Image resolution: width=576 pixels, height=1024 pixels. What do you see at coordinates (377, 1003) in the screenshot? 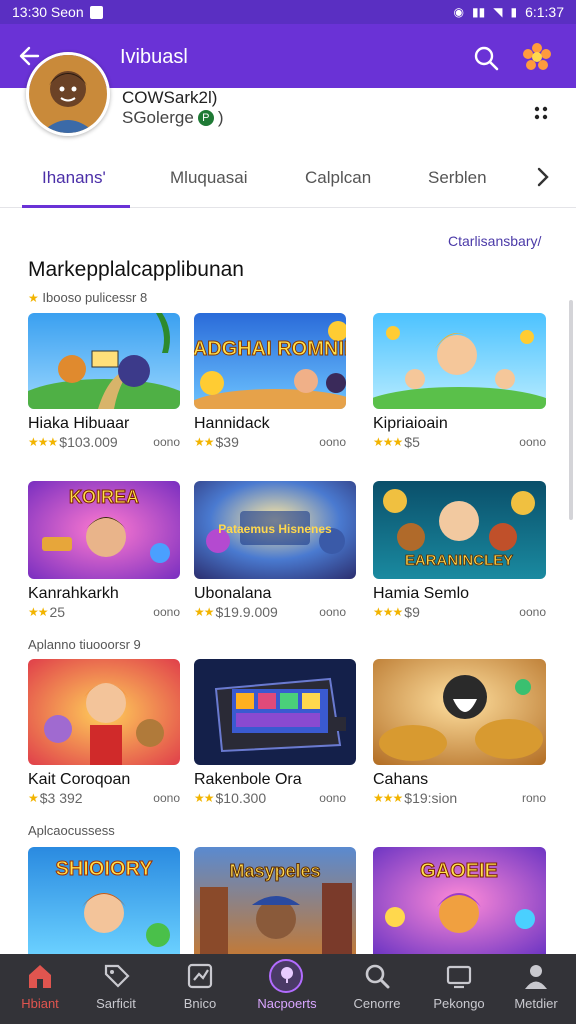
I see `nav-label: Cenorre` at bounding box center [377, 1003].